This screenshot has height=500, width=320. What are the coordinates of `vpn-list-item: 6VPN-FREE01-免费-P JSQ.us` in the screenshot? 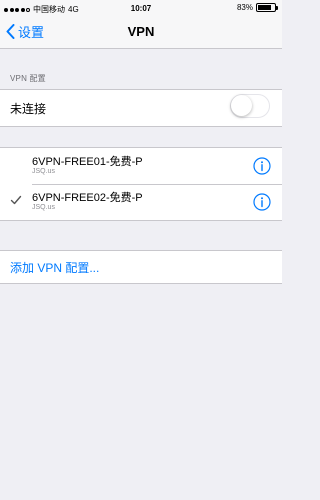 It's located at (141, 166).